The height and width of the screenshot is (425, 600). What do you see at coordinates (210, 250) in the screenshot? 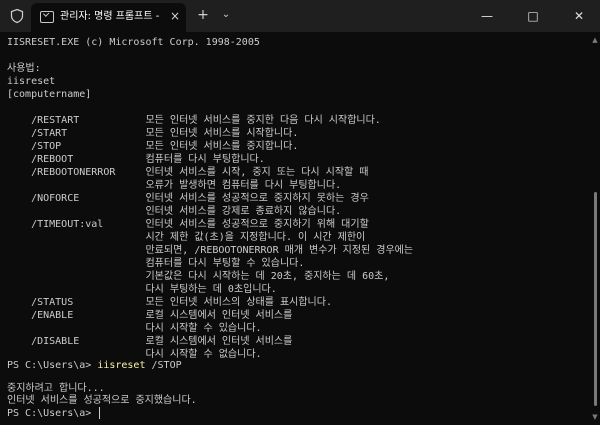
I see `output-line: 만료되면, /REBOOTONERROR 매개 변수가 지정된 경우에는` at bounding box center [210, 250].